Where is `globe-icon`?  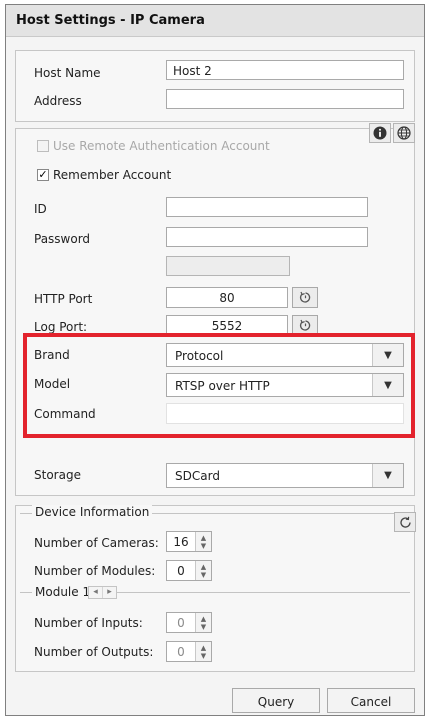 globe-icon is located at coordinates (404, 133).